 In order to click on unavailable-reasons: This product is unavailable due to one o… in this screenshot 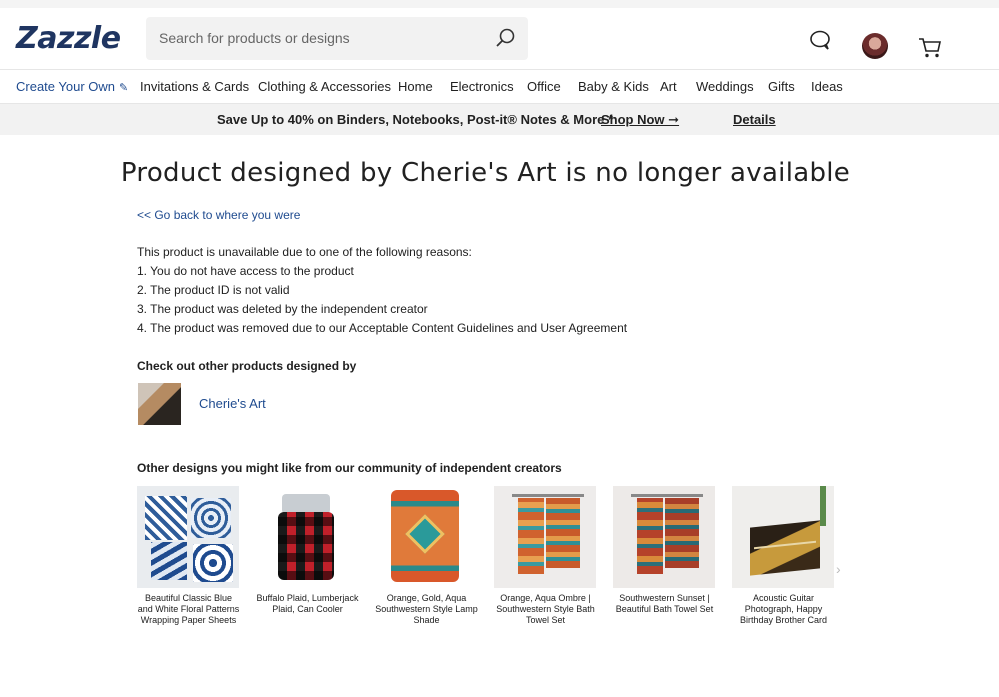, I will do `click(382, 290)`.